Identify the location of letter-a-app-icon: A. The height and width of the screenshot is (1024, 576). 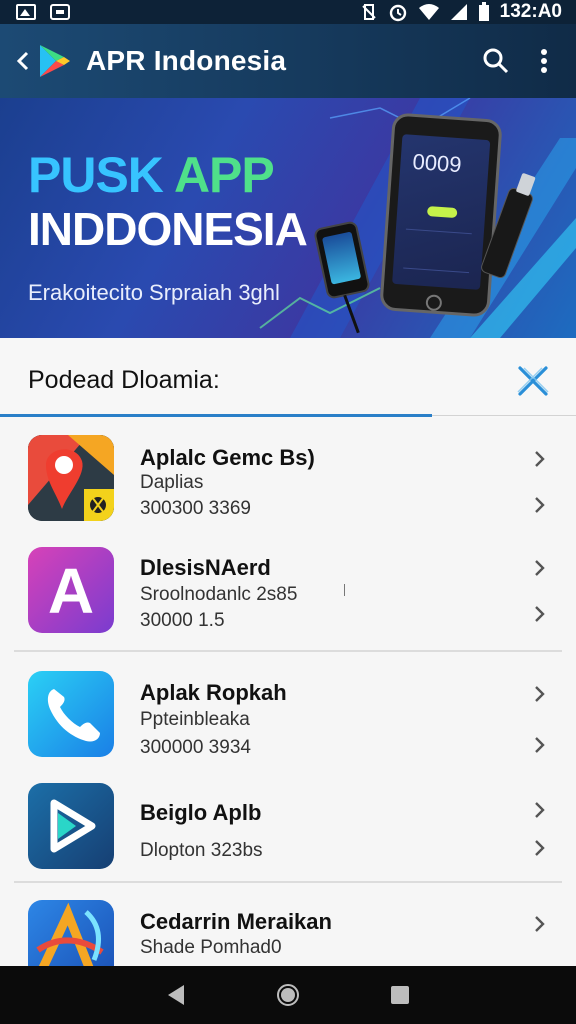
(71, 590).